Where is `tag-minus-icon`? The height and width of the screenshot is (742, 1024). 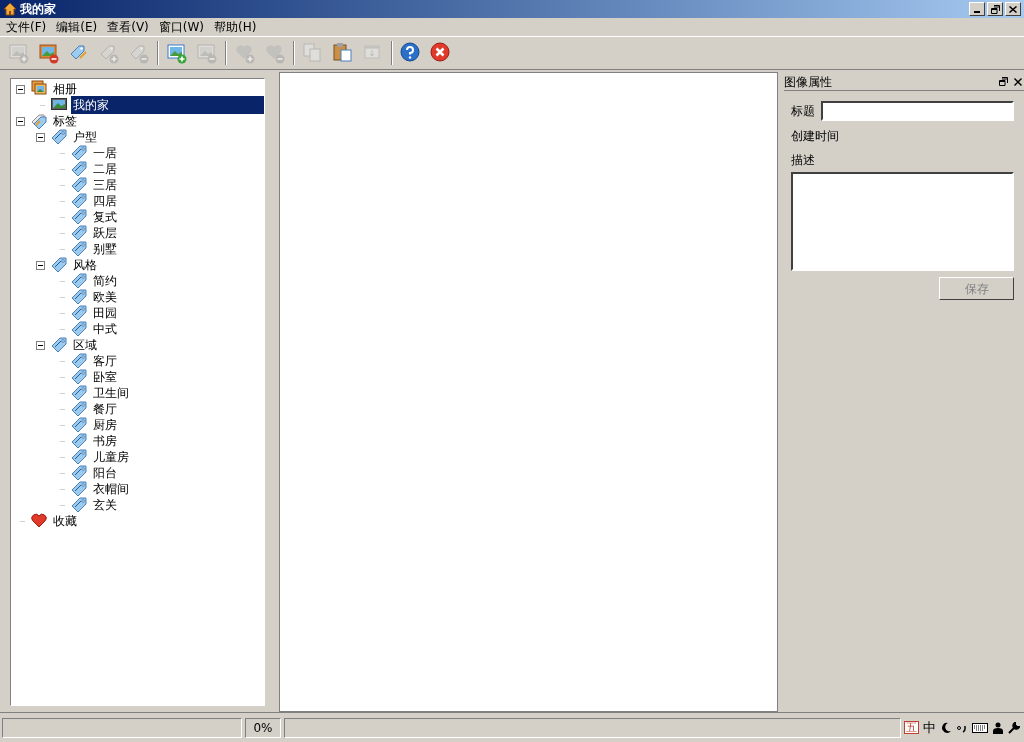
tag-minus-icon is located at coordinates (139, 53).